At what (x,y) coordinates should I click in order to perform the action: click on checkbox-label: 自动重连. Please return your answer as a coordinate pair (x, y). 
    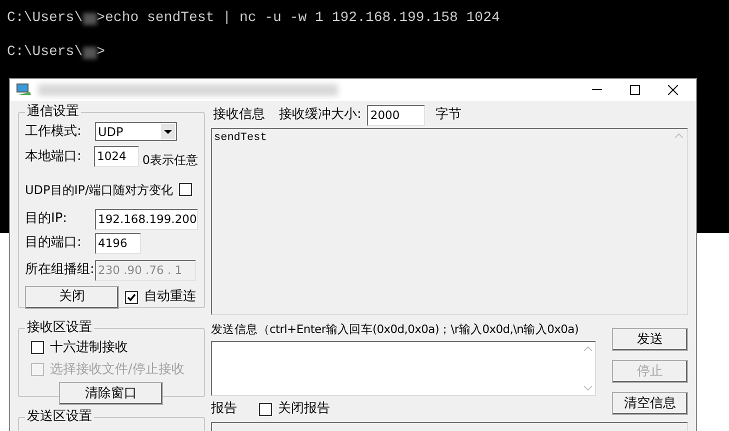
    Looking at the image, I should click on (170, 297).